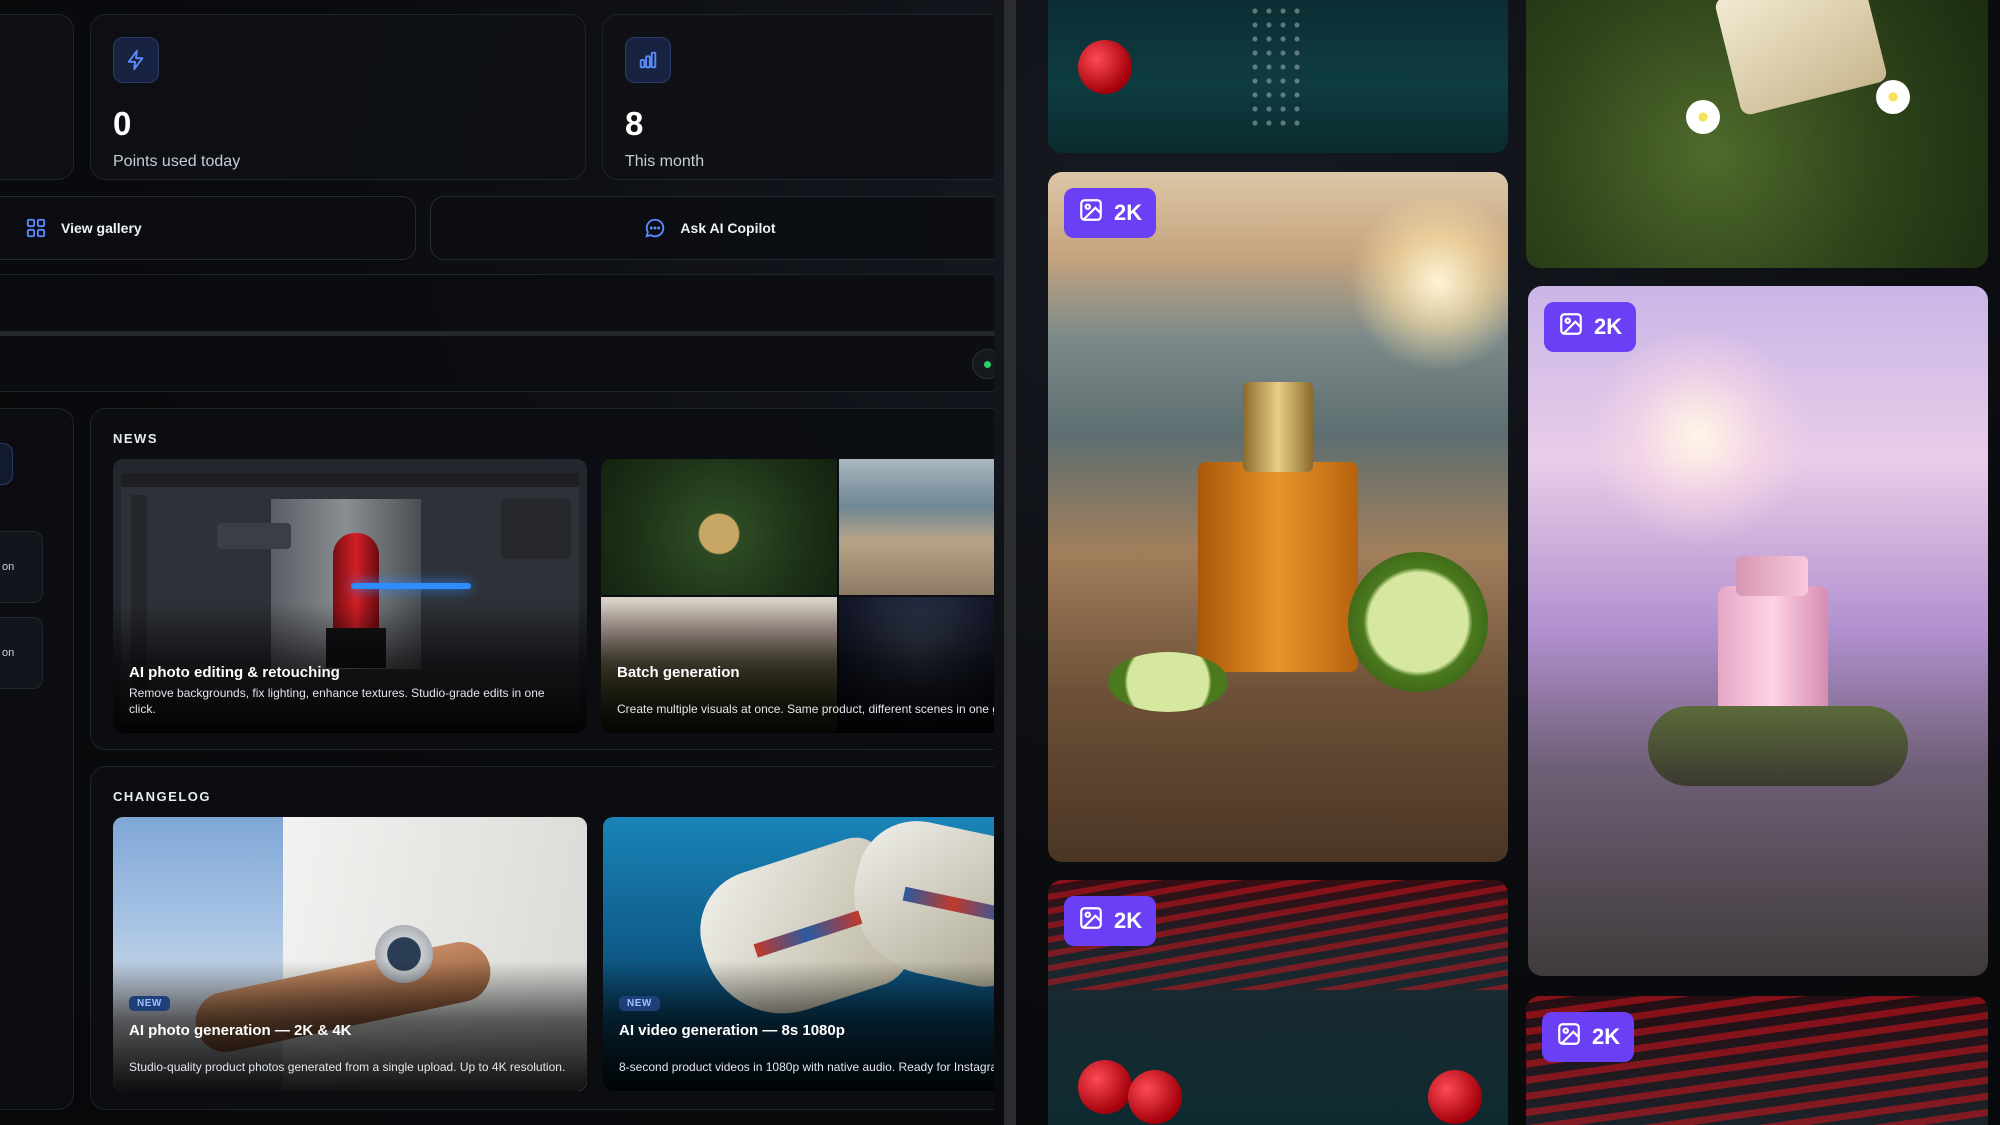 The width and height of the screenshot is (2000, 1125). I want to click on stat-value: 8, so click(634, 123).